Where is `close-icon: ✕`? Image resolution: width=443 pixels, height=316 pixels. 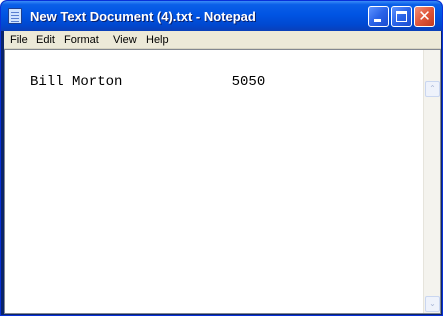 close-icon: ✕ is located at coordinates (424, 16).